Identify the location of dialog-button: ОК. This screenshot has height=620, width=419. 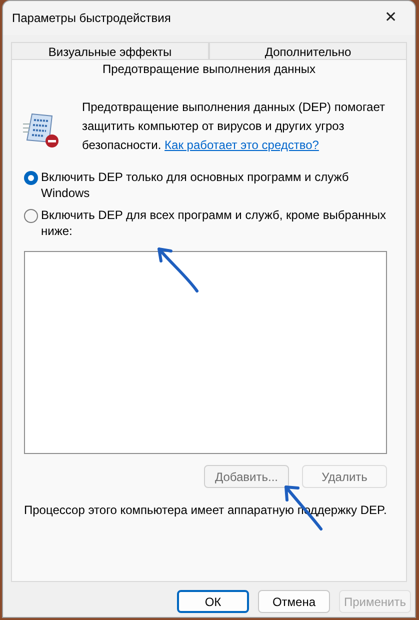
(213, 601).